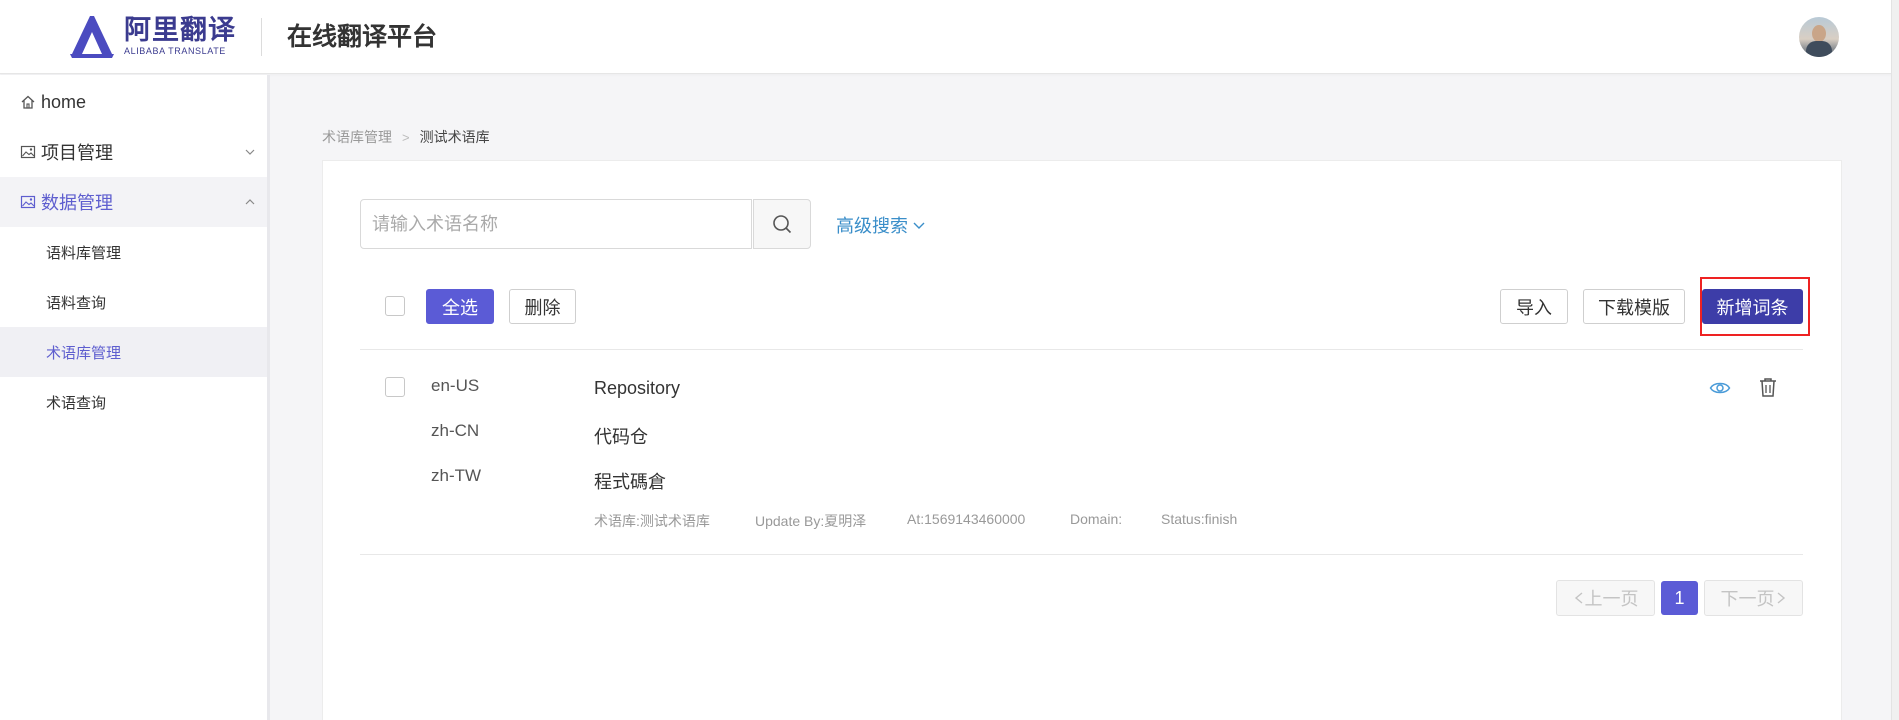  I want to click on entry-term-text: 代码仓, so click(621, 437).